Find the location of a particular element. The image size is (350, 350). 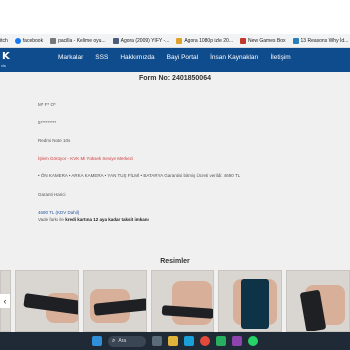

app-icon is located at coordinates (237, 341).